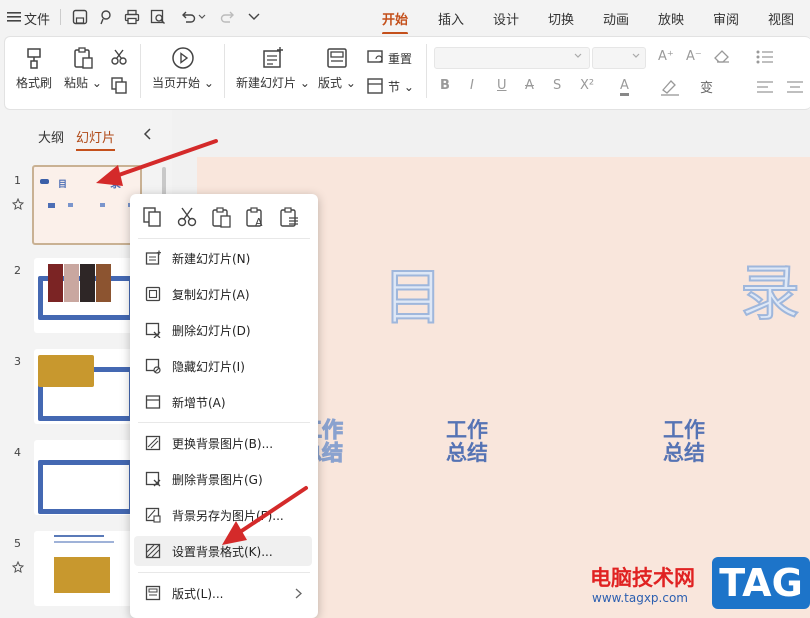  Describe the element at coordinates (640, 598) in the screenshot. I see `watermark-url: www.tagxp.com` at that location.